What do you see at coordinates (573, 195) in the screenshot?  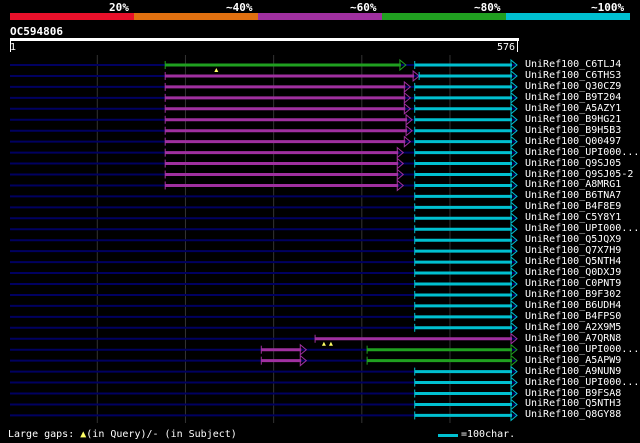 I see `hit-label: UniRef100_B6TNA7` at bounding box center [573, 195].